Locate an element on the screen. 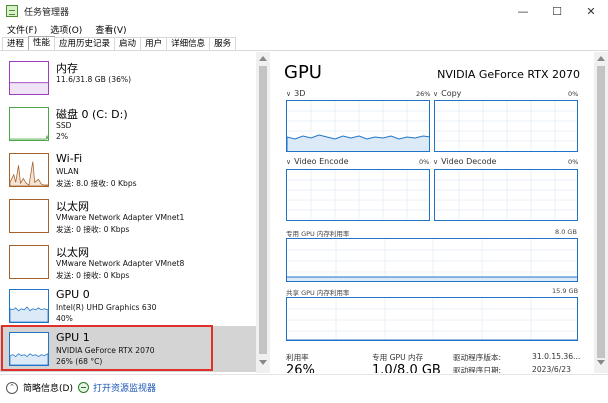  engine-name: Copy is located at coordinates (451, 93).